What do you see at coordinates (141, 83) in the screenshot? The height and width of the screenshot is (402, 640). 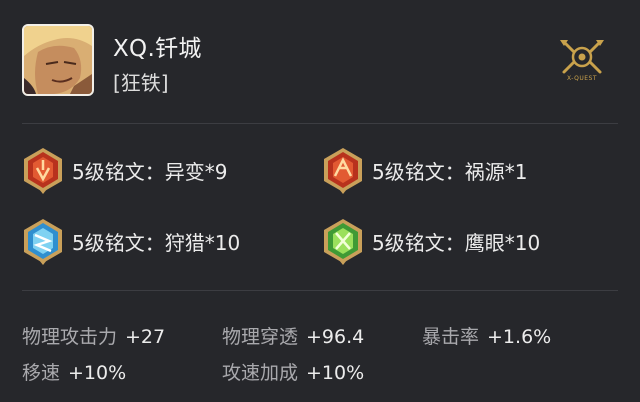 I see `hero-name: [狂铁]` at bounding box center [141, 83].